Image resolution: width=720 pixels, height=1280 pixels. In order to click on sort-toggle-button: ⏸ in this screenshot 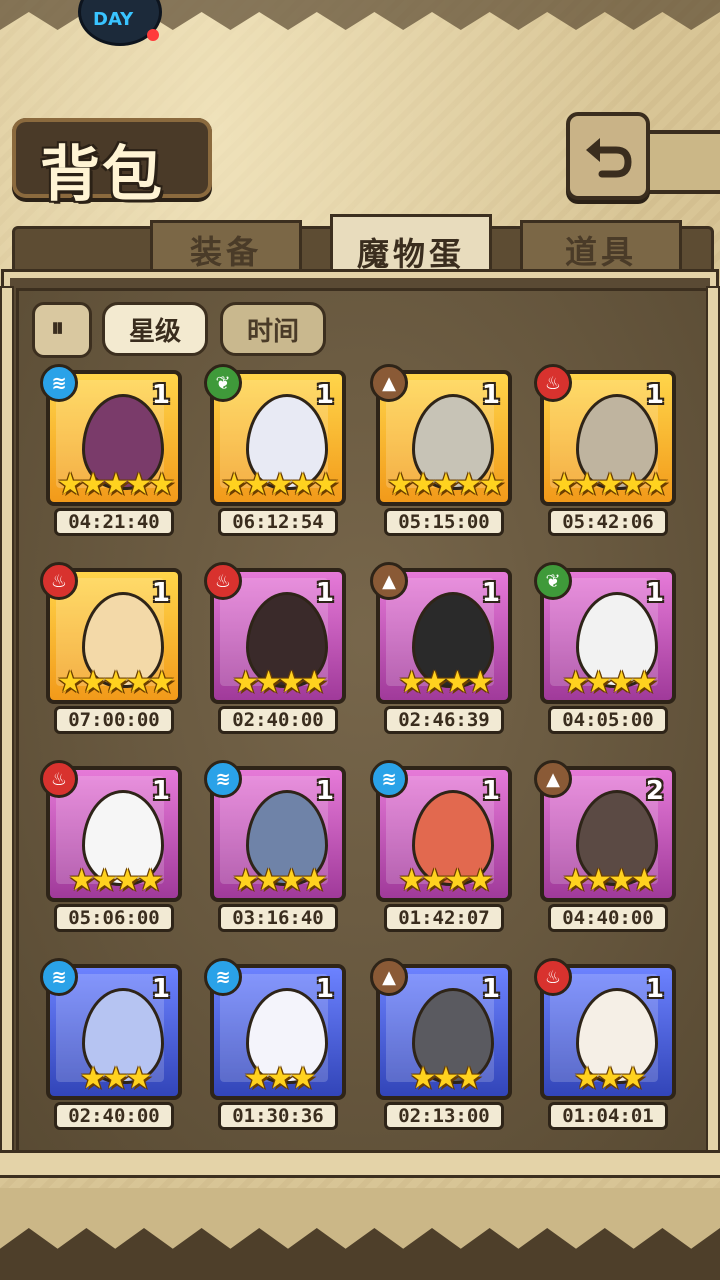, I will do `click(62, 330)`.